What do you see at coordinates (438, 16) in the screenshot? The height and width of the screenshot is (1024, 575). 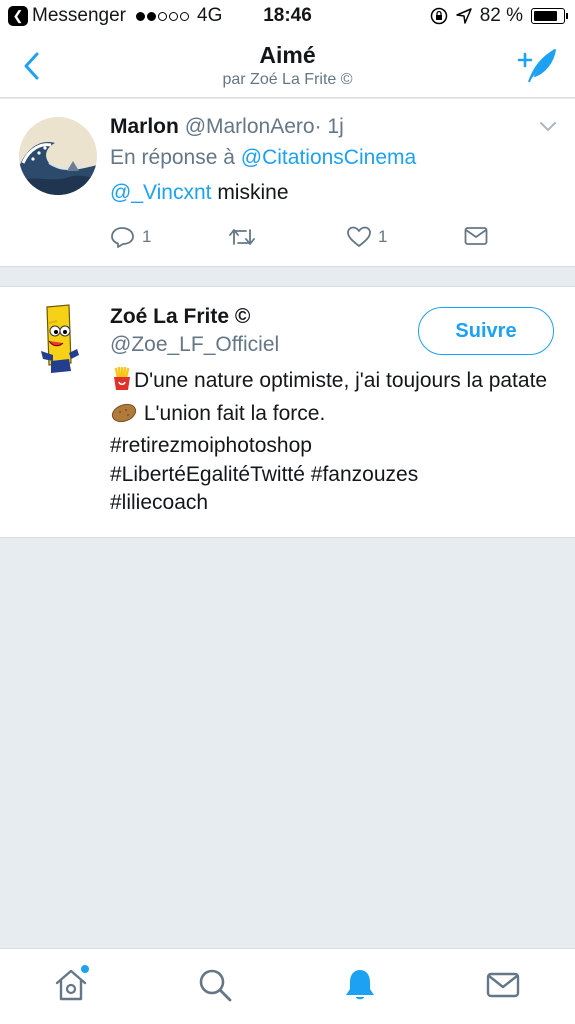 I see `orientation-lock-icon` at bounding box center [438, 16].